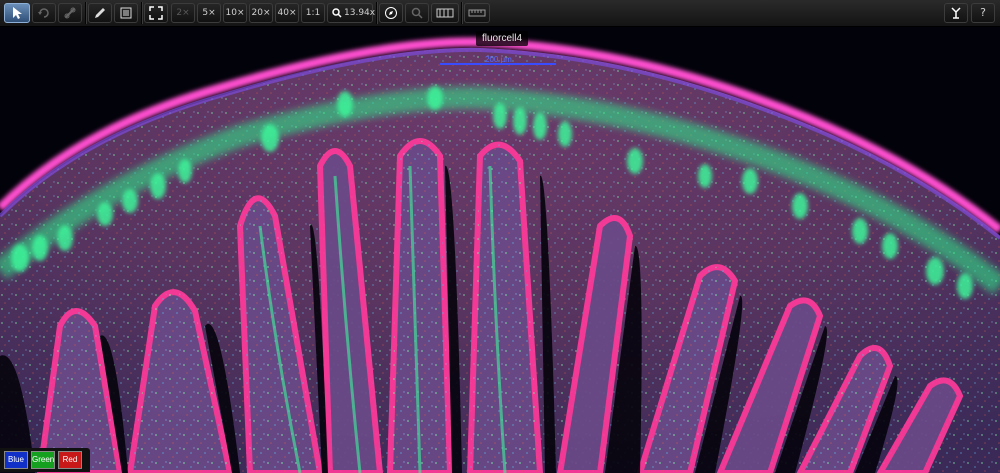 Image resolution: width=1000 pixels, height=473 pixels. I want to click on search-icon, so click(417, 13).